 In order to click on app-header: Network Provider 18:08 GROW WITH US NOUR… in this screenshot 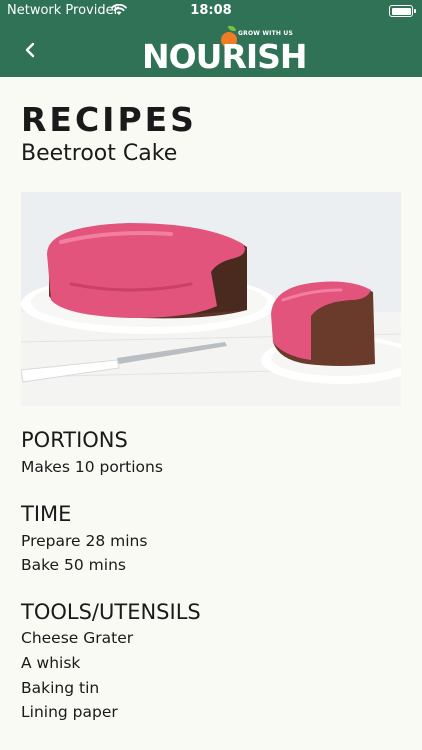, I will do `click(211, 38)`.